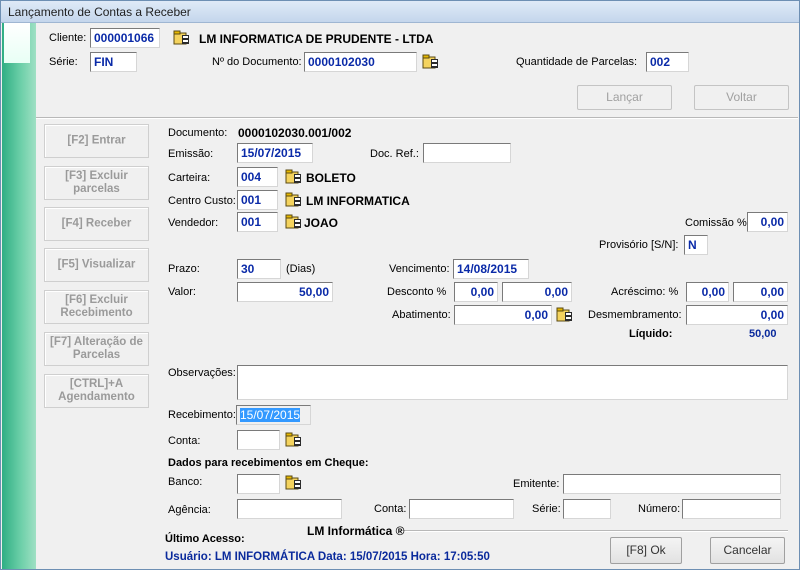  Describe the element at coordinates (741, 97) in the screenshot. I see `voltar-button: Voltar` at that location.